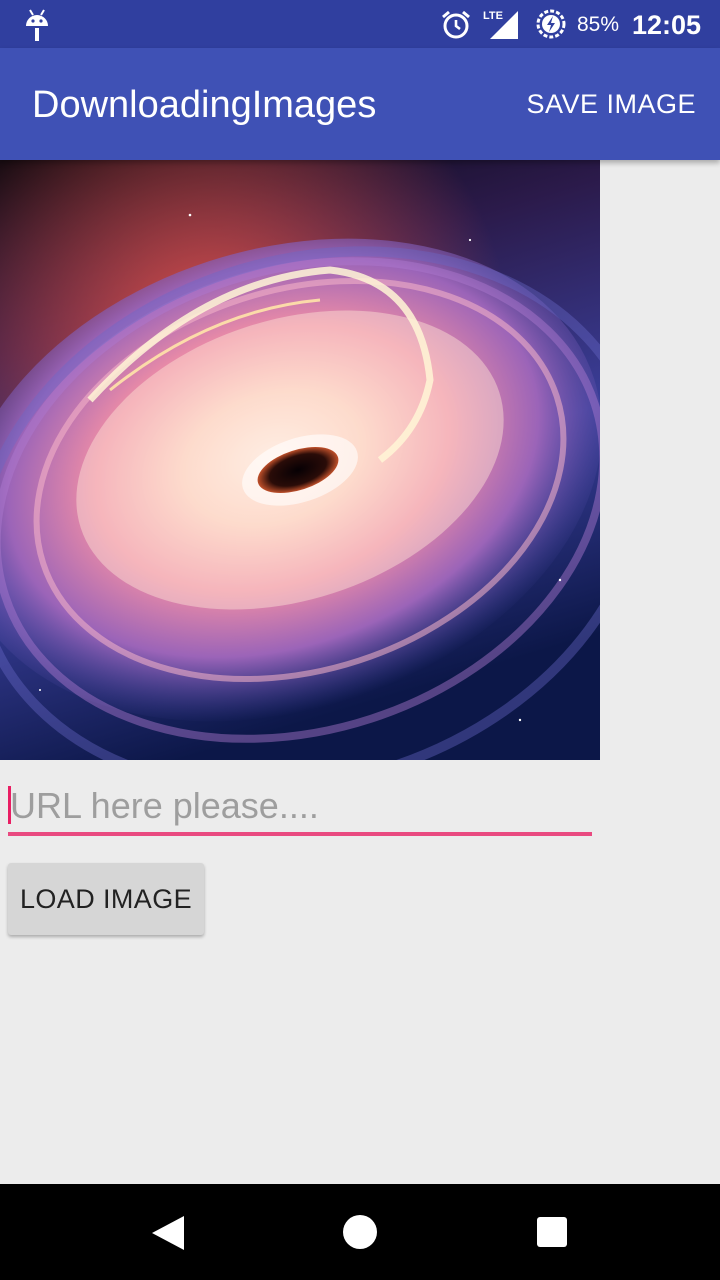 The image size is (720, 1280). I want to click on app-title: DownloadingImages, so click(204, 105).